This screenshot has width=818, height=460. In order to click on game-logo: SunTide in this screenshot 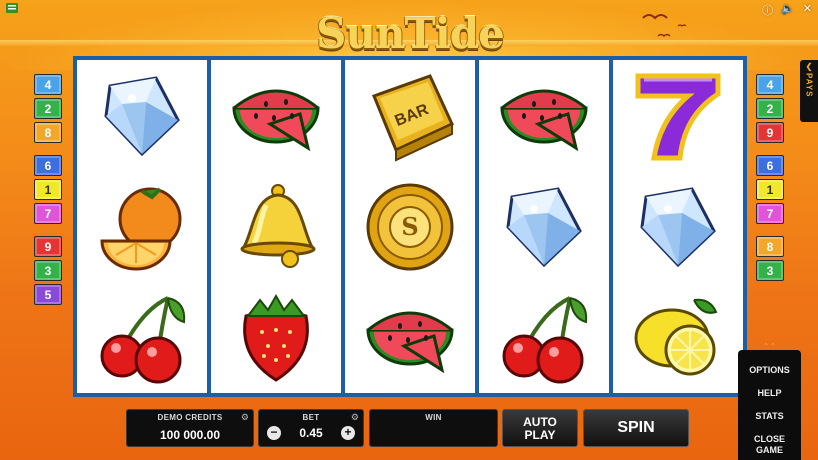, I will do `click(410, 33)`.